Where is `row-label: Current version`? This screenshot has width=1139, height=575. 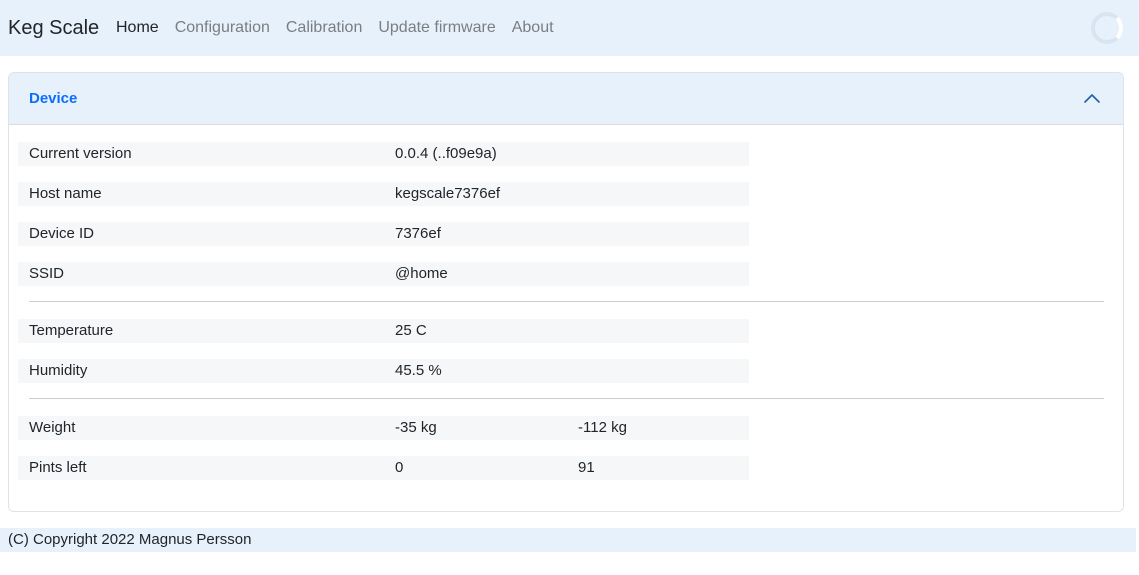 row-label: Current version is located at coordinates (80, 153).